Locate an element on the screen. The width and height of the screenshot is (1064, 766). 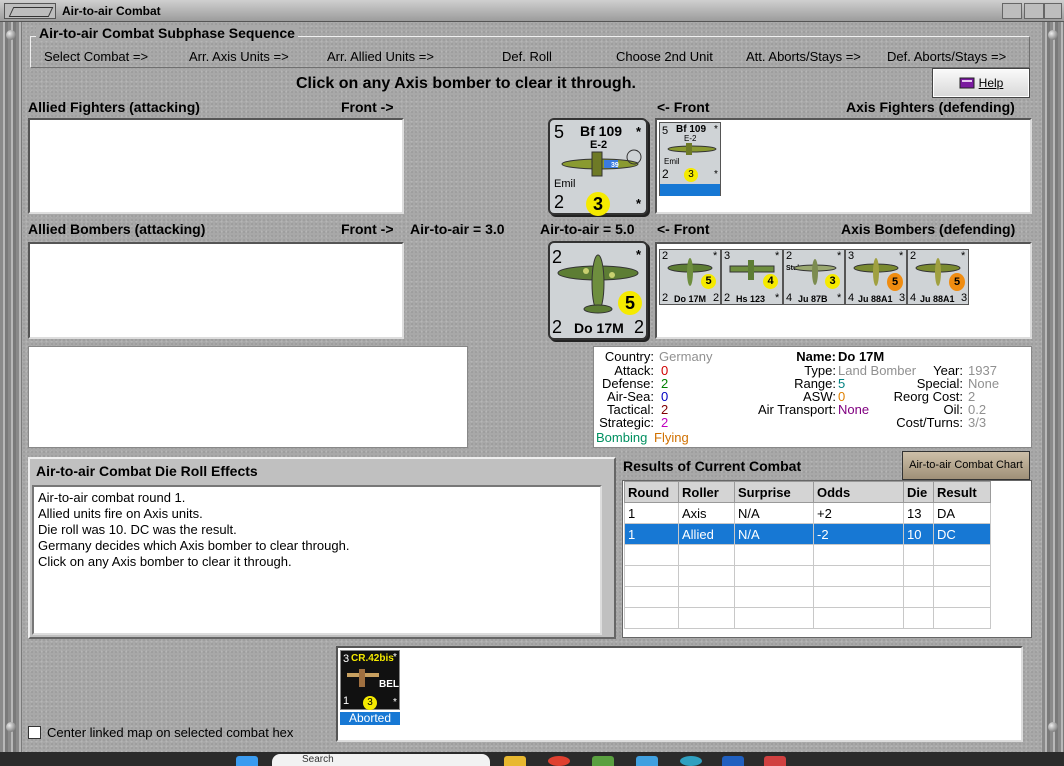
table-cell: N/A is located at coordinates (774, 513).